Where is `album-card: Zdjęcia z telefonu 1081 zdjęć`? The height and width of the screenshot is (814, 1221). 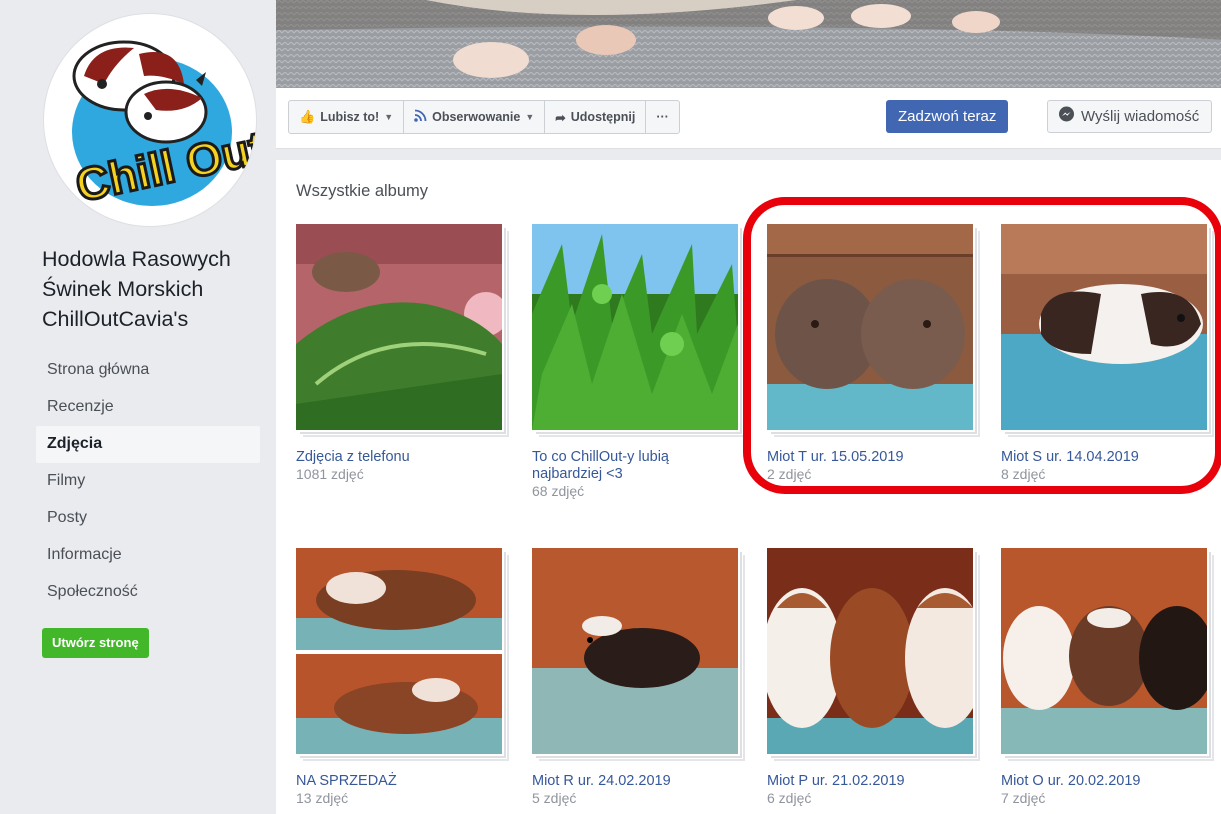 album-card: Zdjęcia z telefonu 1081 zdjęć is located at coordinates (403, 353).